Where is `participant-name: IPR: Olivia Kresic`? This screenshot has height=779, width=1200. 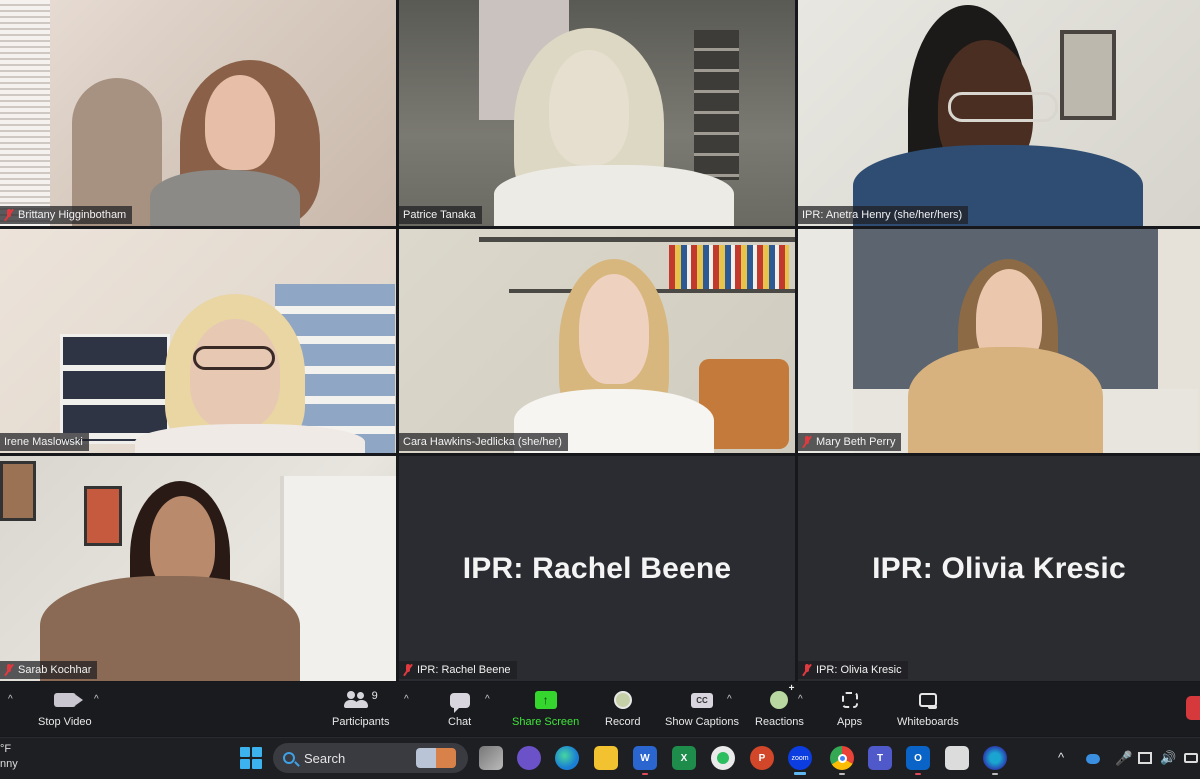
participant-name: IPR: Olivia Kresic is located at coordinates (859, 670).